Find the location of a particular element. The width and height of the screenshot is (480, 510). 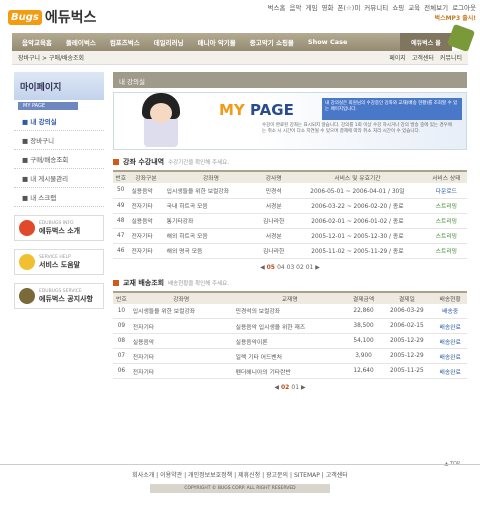

box-icon is located at coordinates (27, 228).